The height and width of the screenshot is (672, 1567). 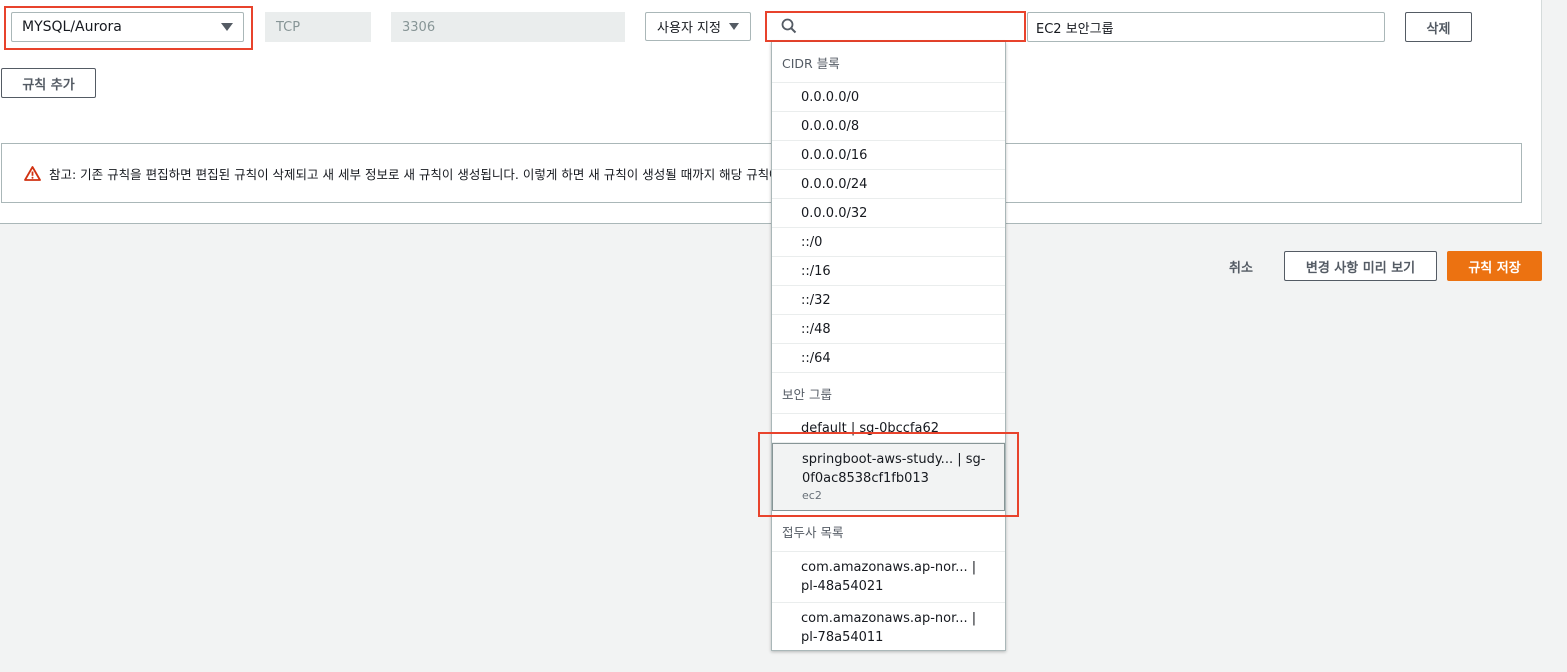 I want to click on group-header-cidr: CIDR 블록, so click(x=888, y=62).